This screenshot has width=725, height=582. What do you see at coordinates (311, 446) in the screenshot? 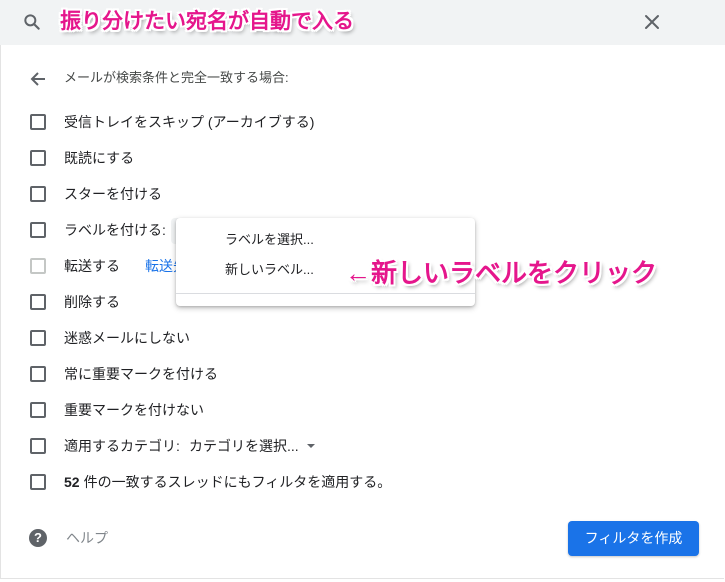
I see `caret-down-icon` at bounding box center [311, 446].